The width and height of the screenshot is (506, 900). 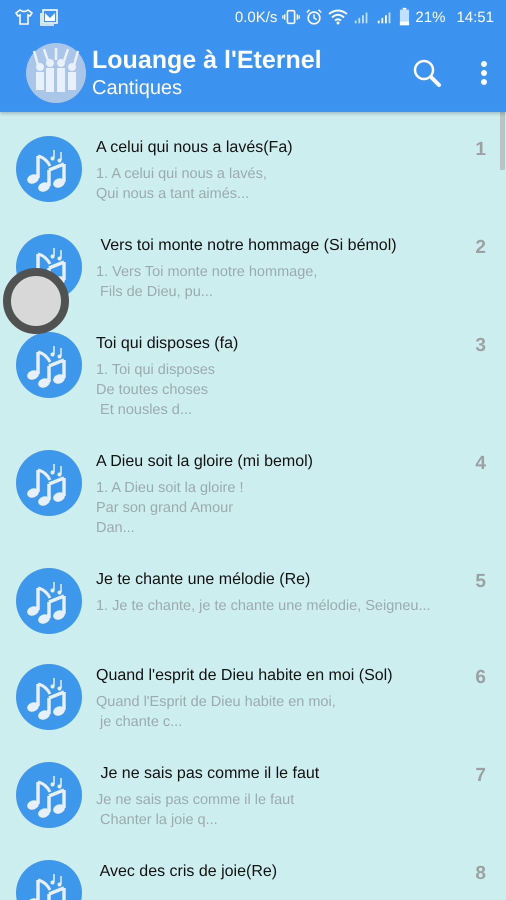 I want to click on lyrics-preview: 1. A celui qui nous a lavés,, so click(x=182, y=174).